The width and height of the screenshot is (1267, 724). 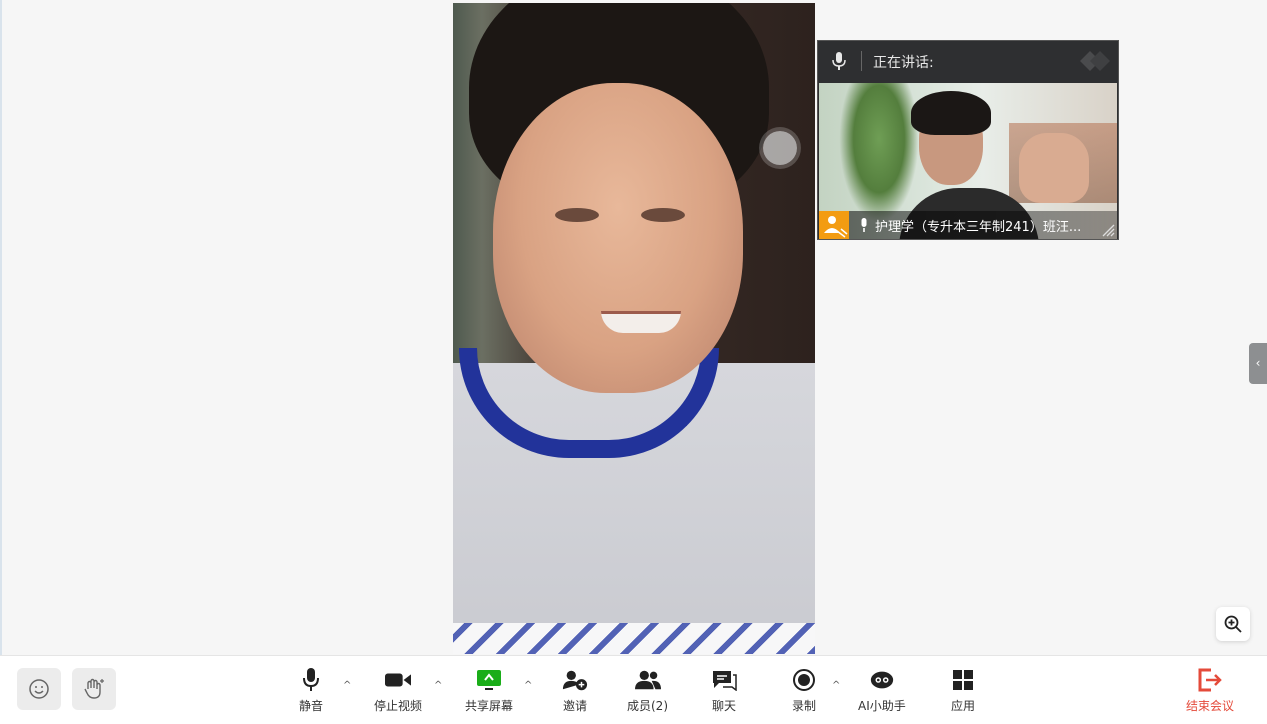 I want to click on members-button: 成员(2), so click(x=647, y=691).